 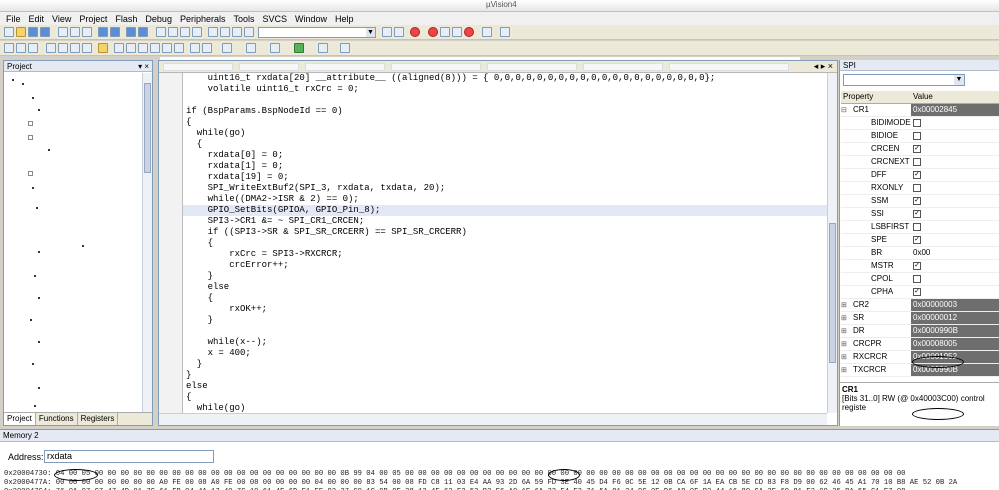 What do you see at coordinates (345, 48) in the screenshot?
I see `options-icon` at bounding box center [345, 48].